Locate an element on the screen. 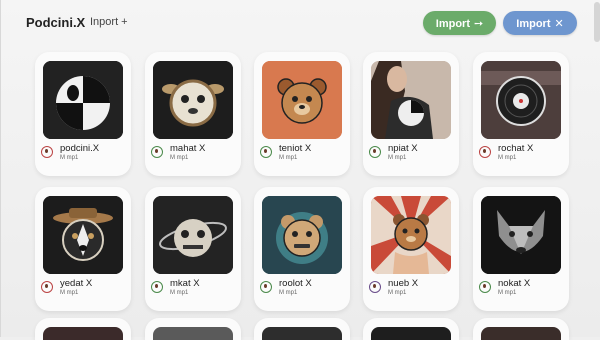 The width and height of the screenshot is (600, 340). podcast-card: rochat X M mp1 is located at coordinates (521, 114).